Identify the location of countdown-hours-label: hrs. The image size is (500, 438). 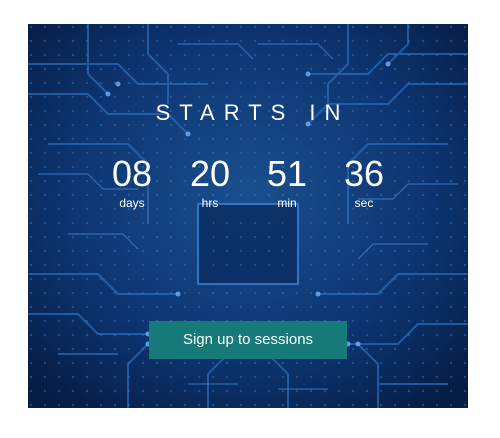
(210, 203).